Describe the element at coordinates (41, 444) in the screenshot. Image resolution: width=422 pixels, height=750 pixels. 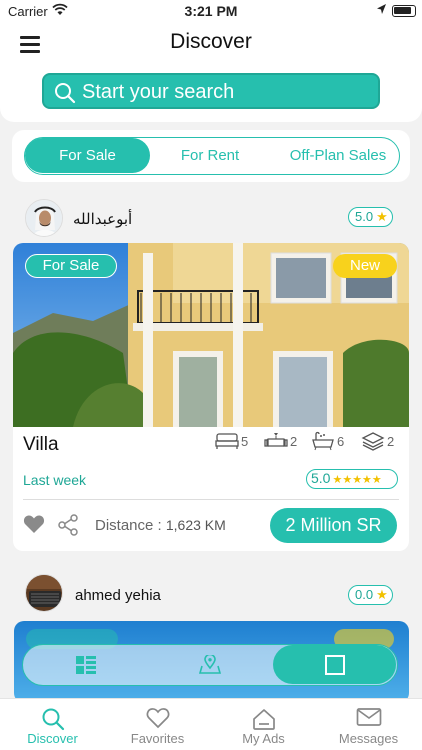
I see `property-title: Villa` at that location.